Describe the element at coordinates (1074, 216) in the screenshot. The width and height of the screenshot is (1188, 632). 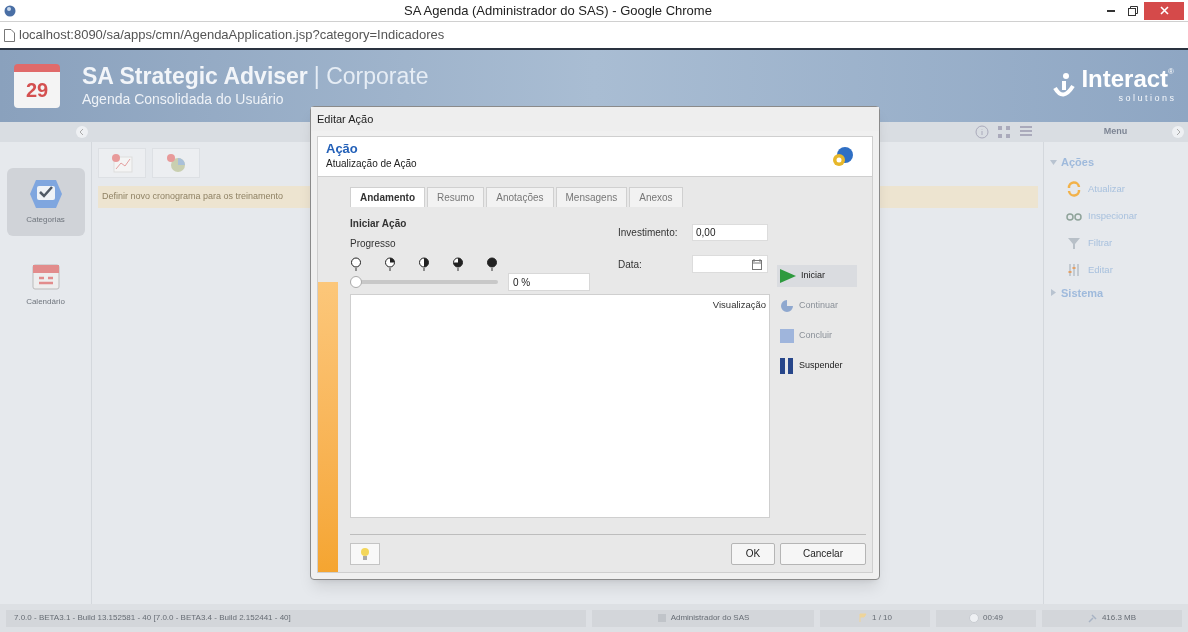
I see `glasses-icon` at that location.